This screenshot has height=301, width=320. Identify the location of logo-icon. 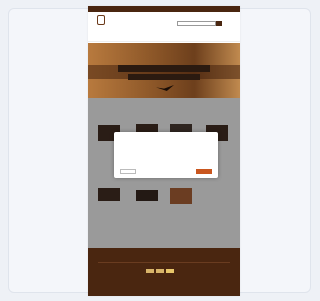
(101, 20).